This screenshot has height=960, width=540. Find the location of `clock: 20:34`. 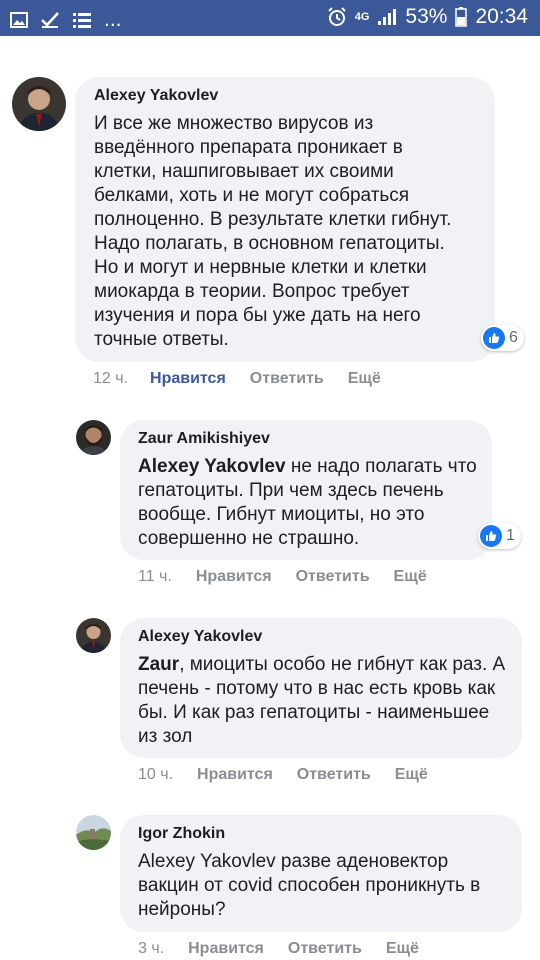

clock: 20:34 is located at coordinates (501, 16).